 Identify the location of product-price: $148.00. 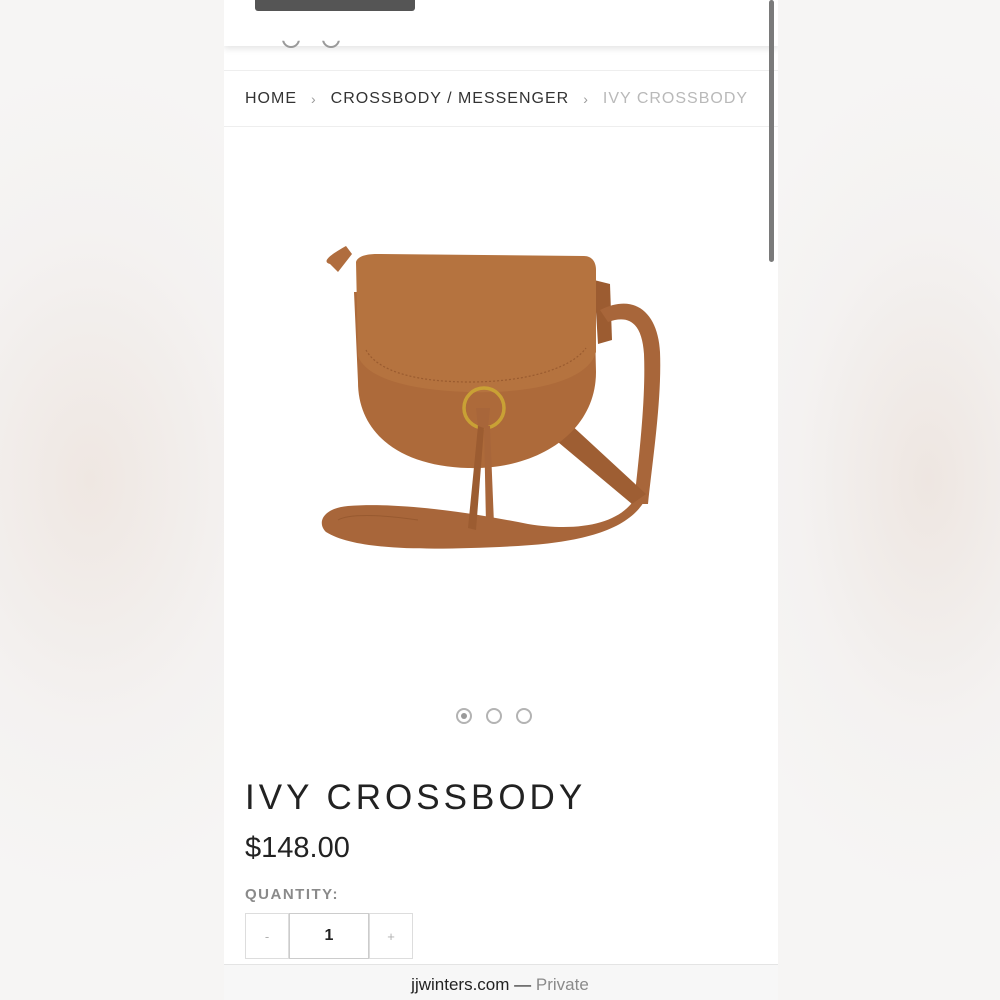
(297, 848).